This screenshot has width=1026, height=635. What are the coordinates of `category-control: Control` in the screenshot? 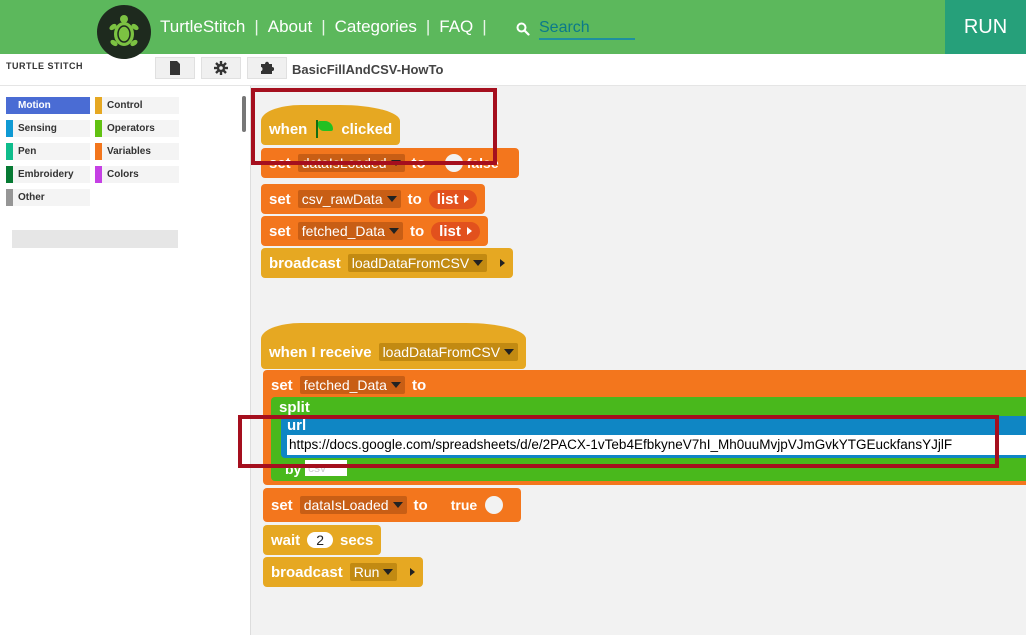 It's located at (137, 105).